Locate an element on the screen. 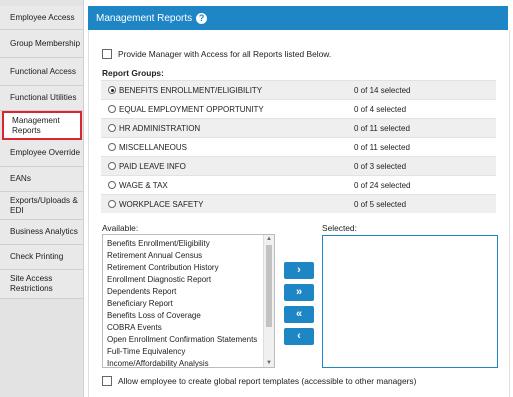  group-count: 0 of 5 selected is located at coordinates (380, 204).